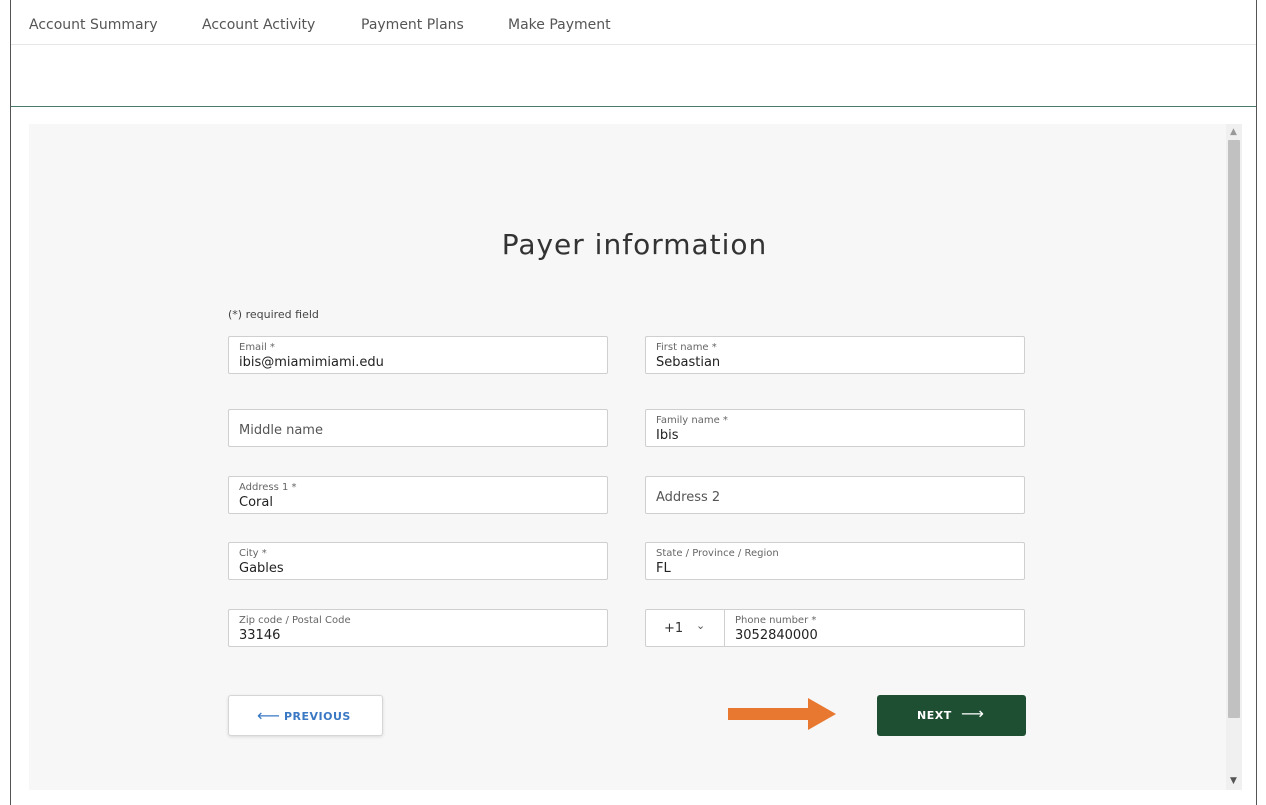 This screenshot has height=805, width=1266. I want to click on country-code-value: +1, so click(674, 628).